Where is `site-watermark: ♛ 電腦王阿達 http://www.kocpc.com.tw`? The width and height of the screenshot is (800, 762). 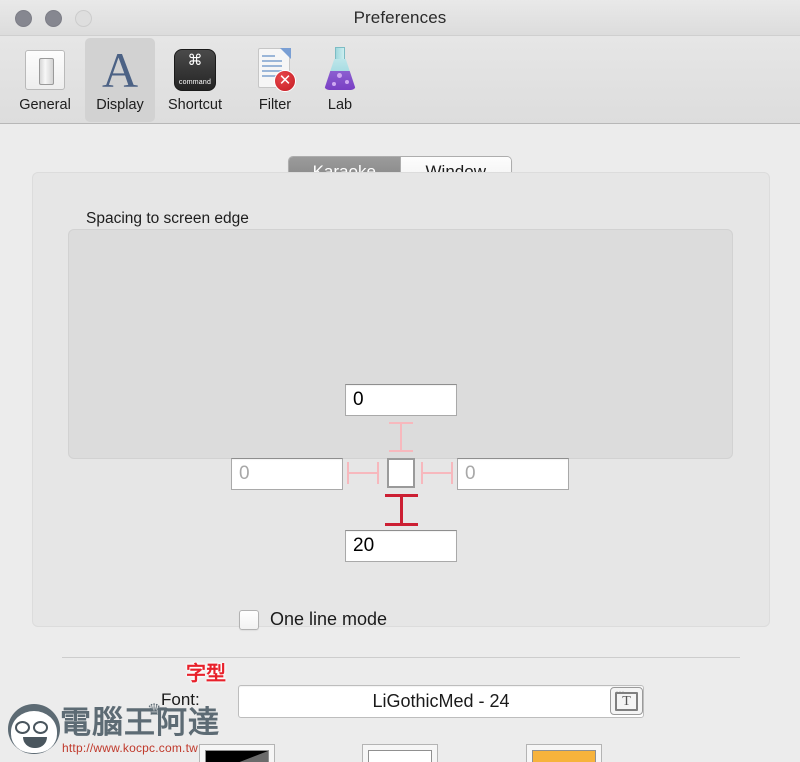 site-watermark: ♛ 電腦王阿達 http://www.kocpc.com.tw is located at coordinates (123, 729).